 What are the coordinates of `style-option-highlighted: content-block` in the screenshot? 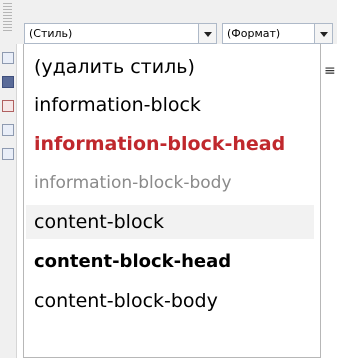 It's located at (170, 222).